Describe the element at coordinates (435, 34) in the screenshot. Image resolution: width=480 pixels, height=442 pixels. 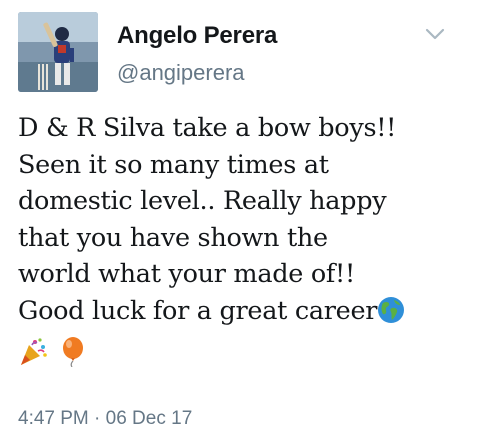
I see `chevron-down-icon` at that location.